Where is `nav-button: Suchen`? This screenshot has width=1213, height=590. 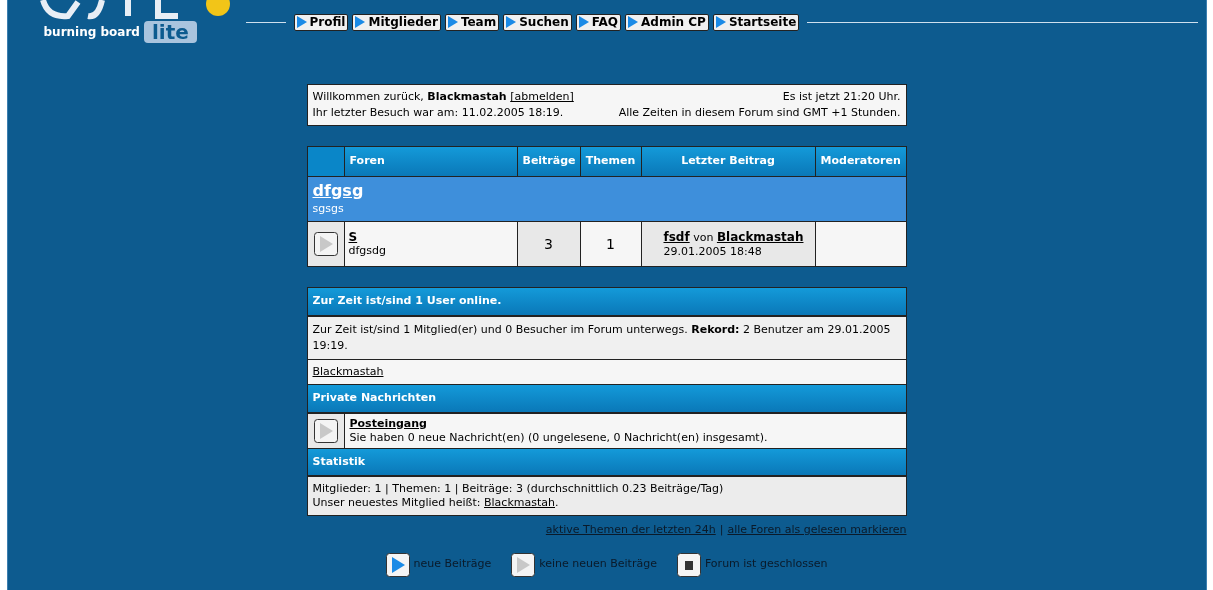
nav-button: Suchen is located at coordinates (537, 22).